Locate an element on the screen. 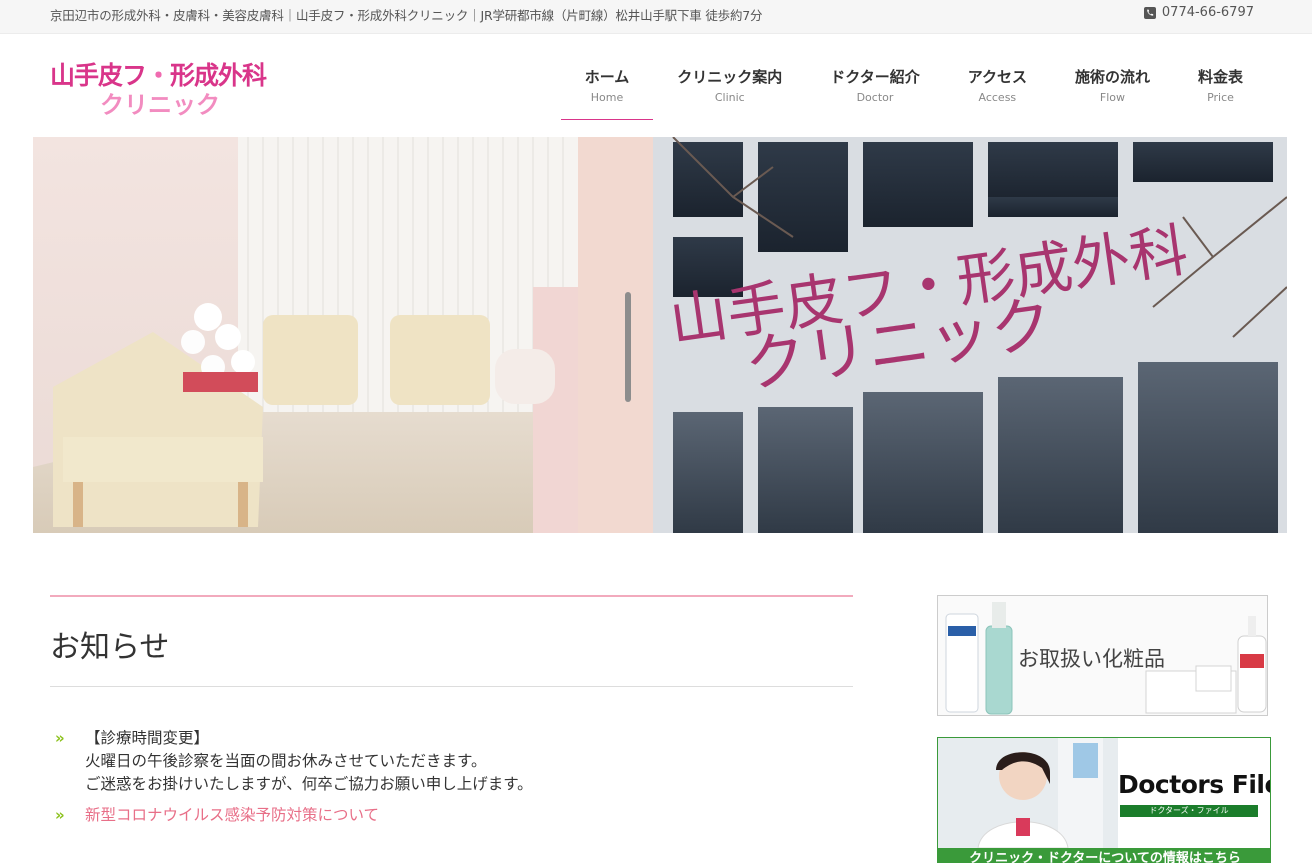  nav-doctor: ドクター紹介 Doctor is located at coordinates (874, 90).